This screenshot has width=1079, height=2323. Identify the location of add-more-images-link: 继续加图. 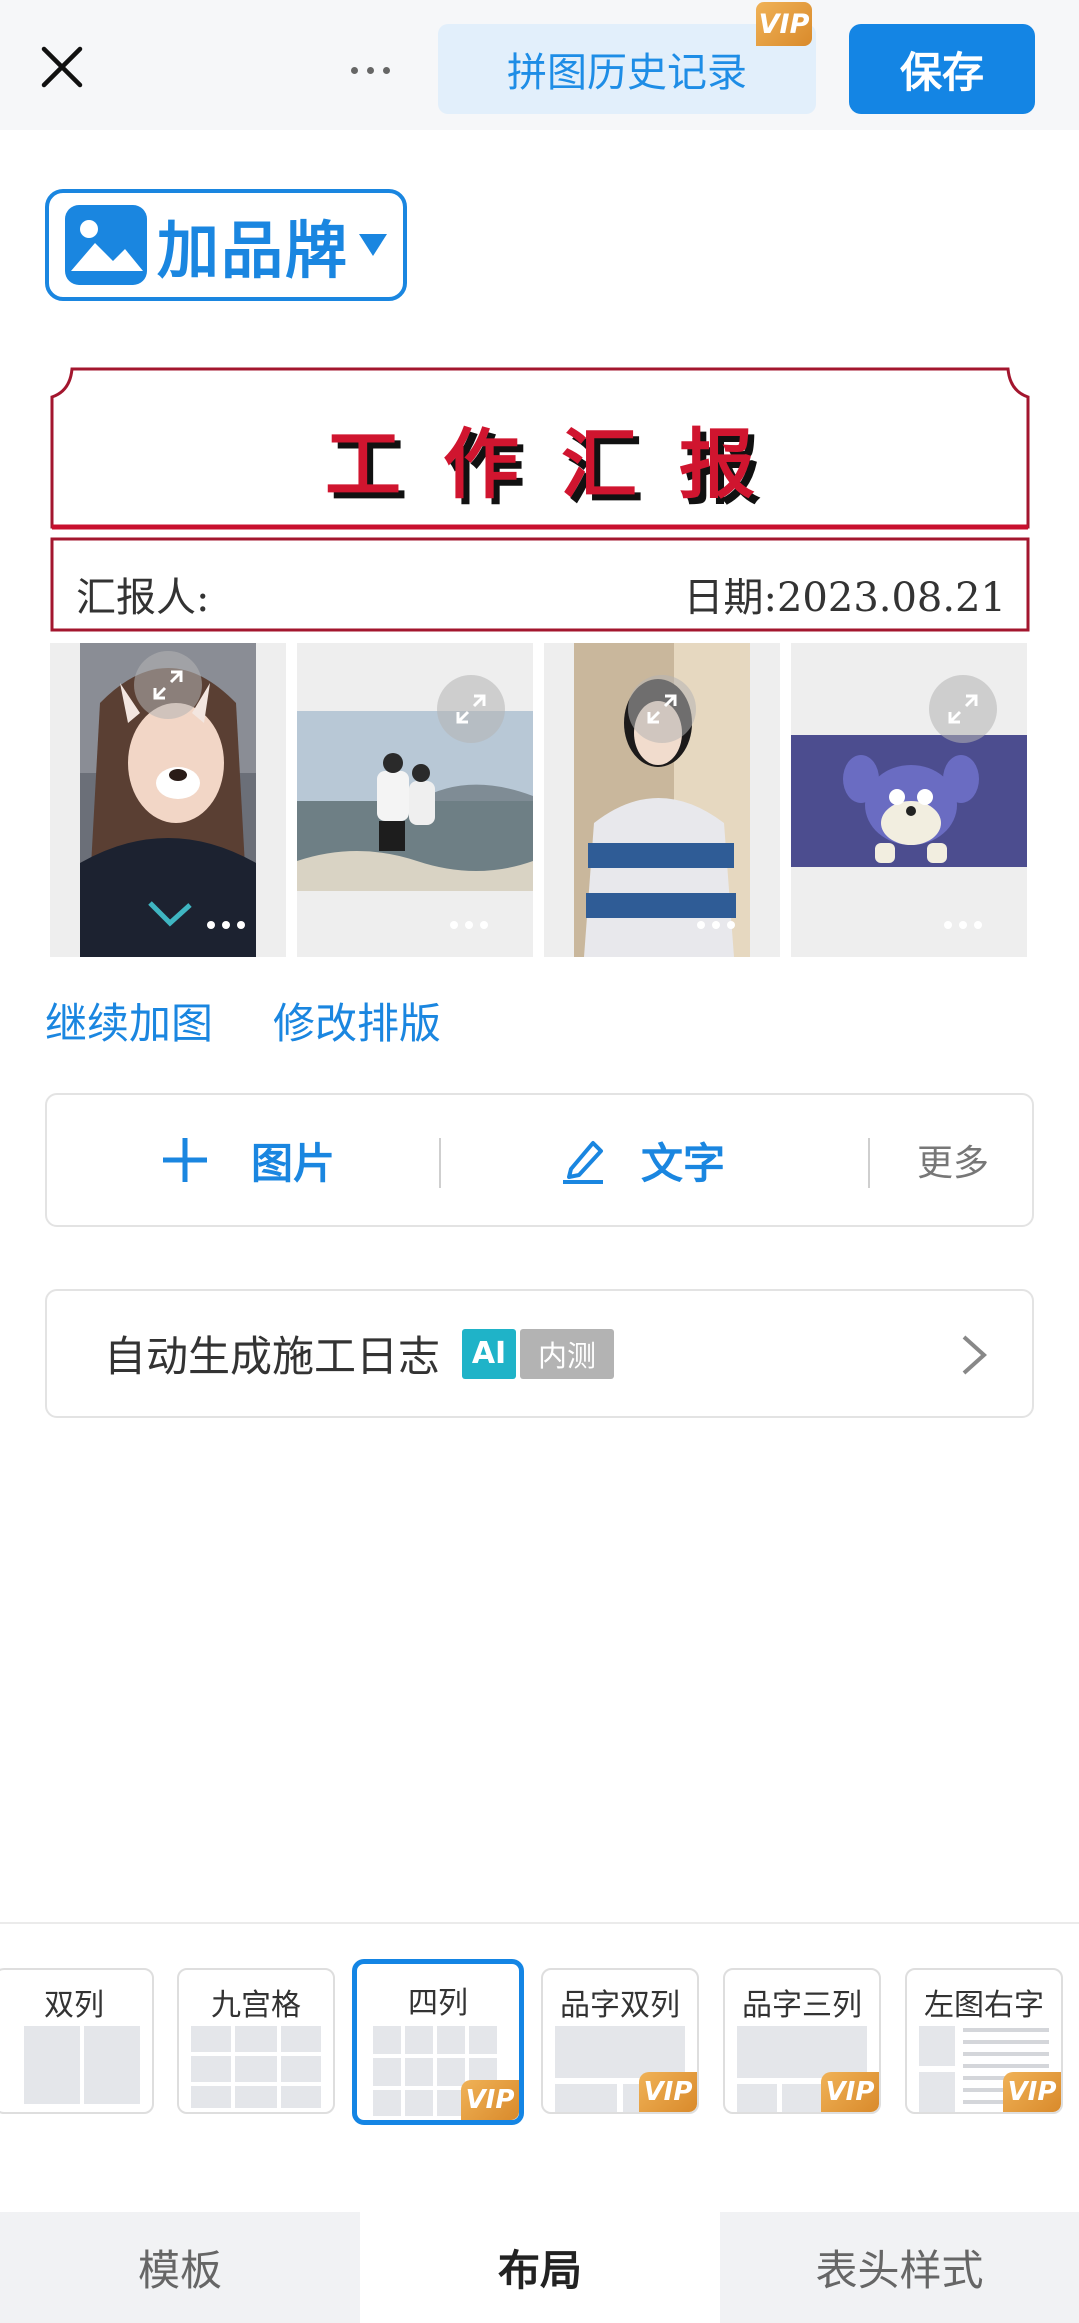
(129, 1020).